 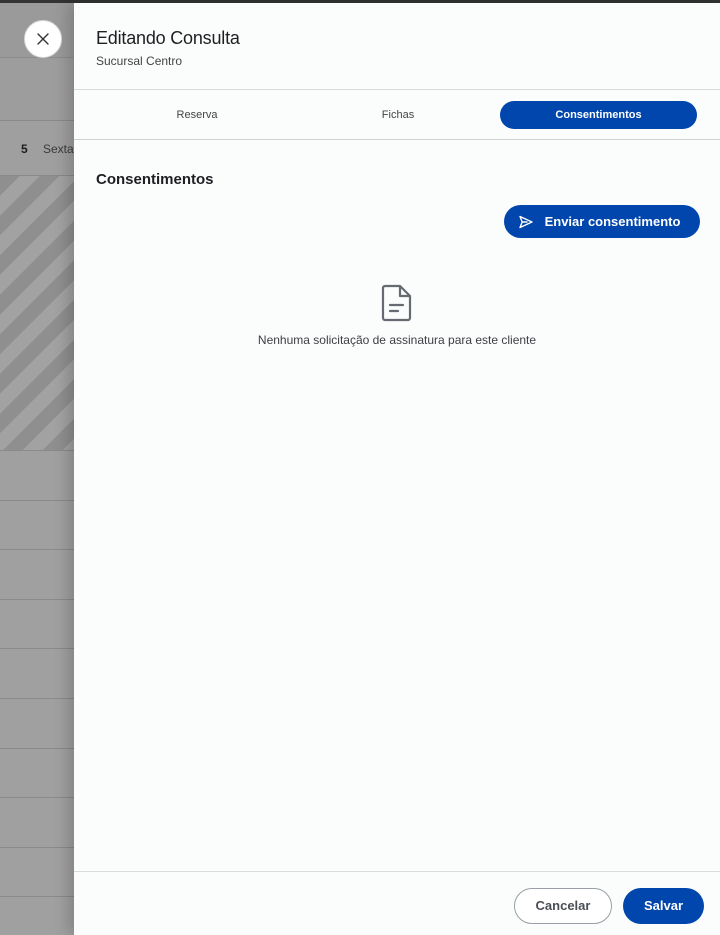 I want to click on send-icon, so click(x=525, y=221).